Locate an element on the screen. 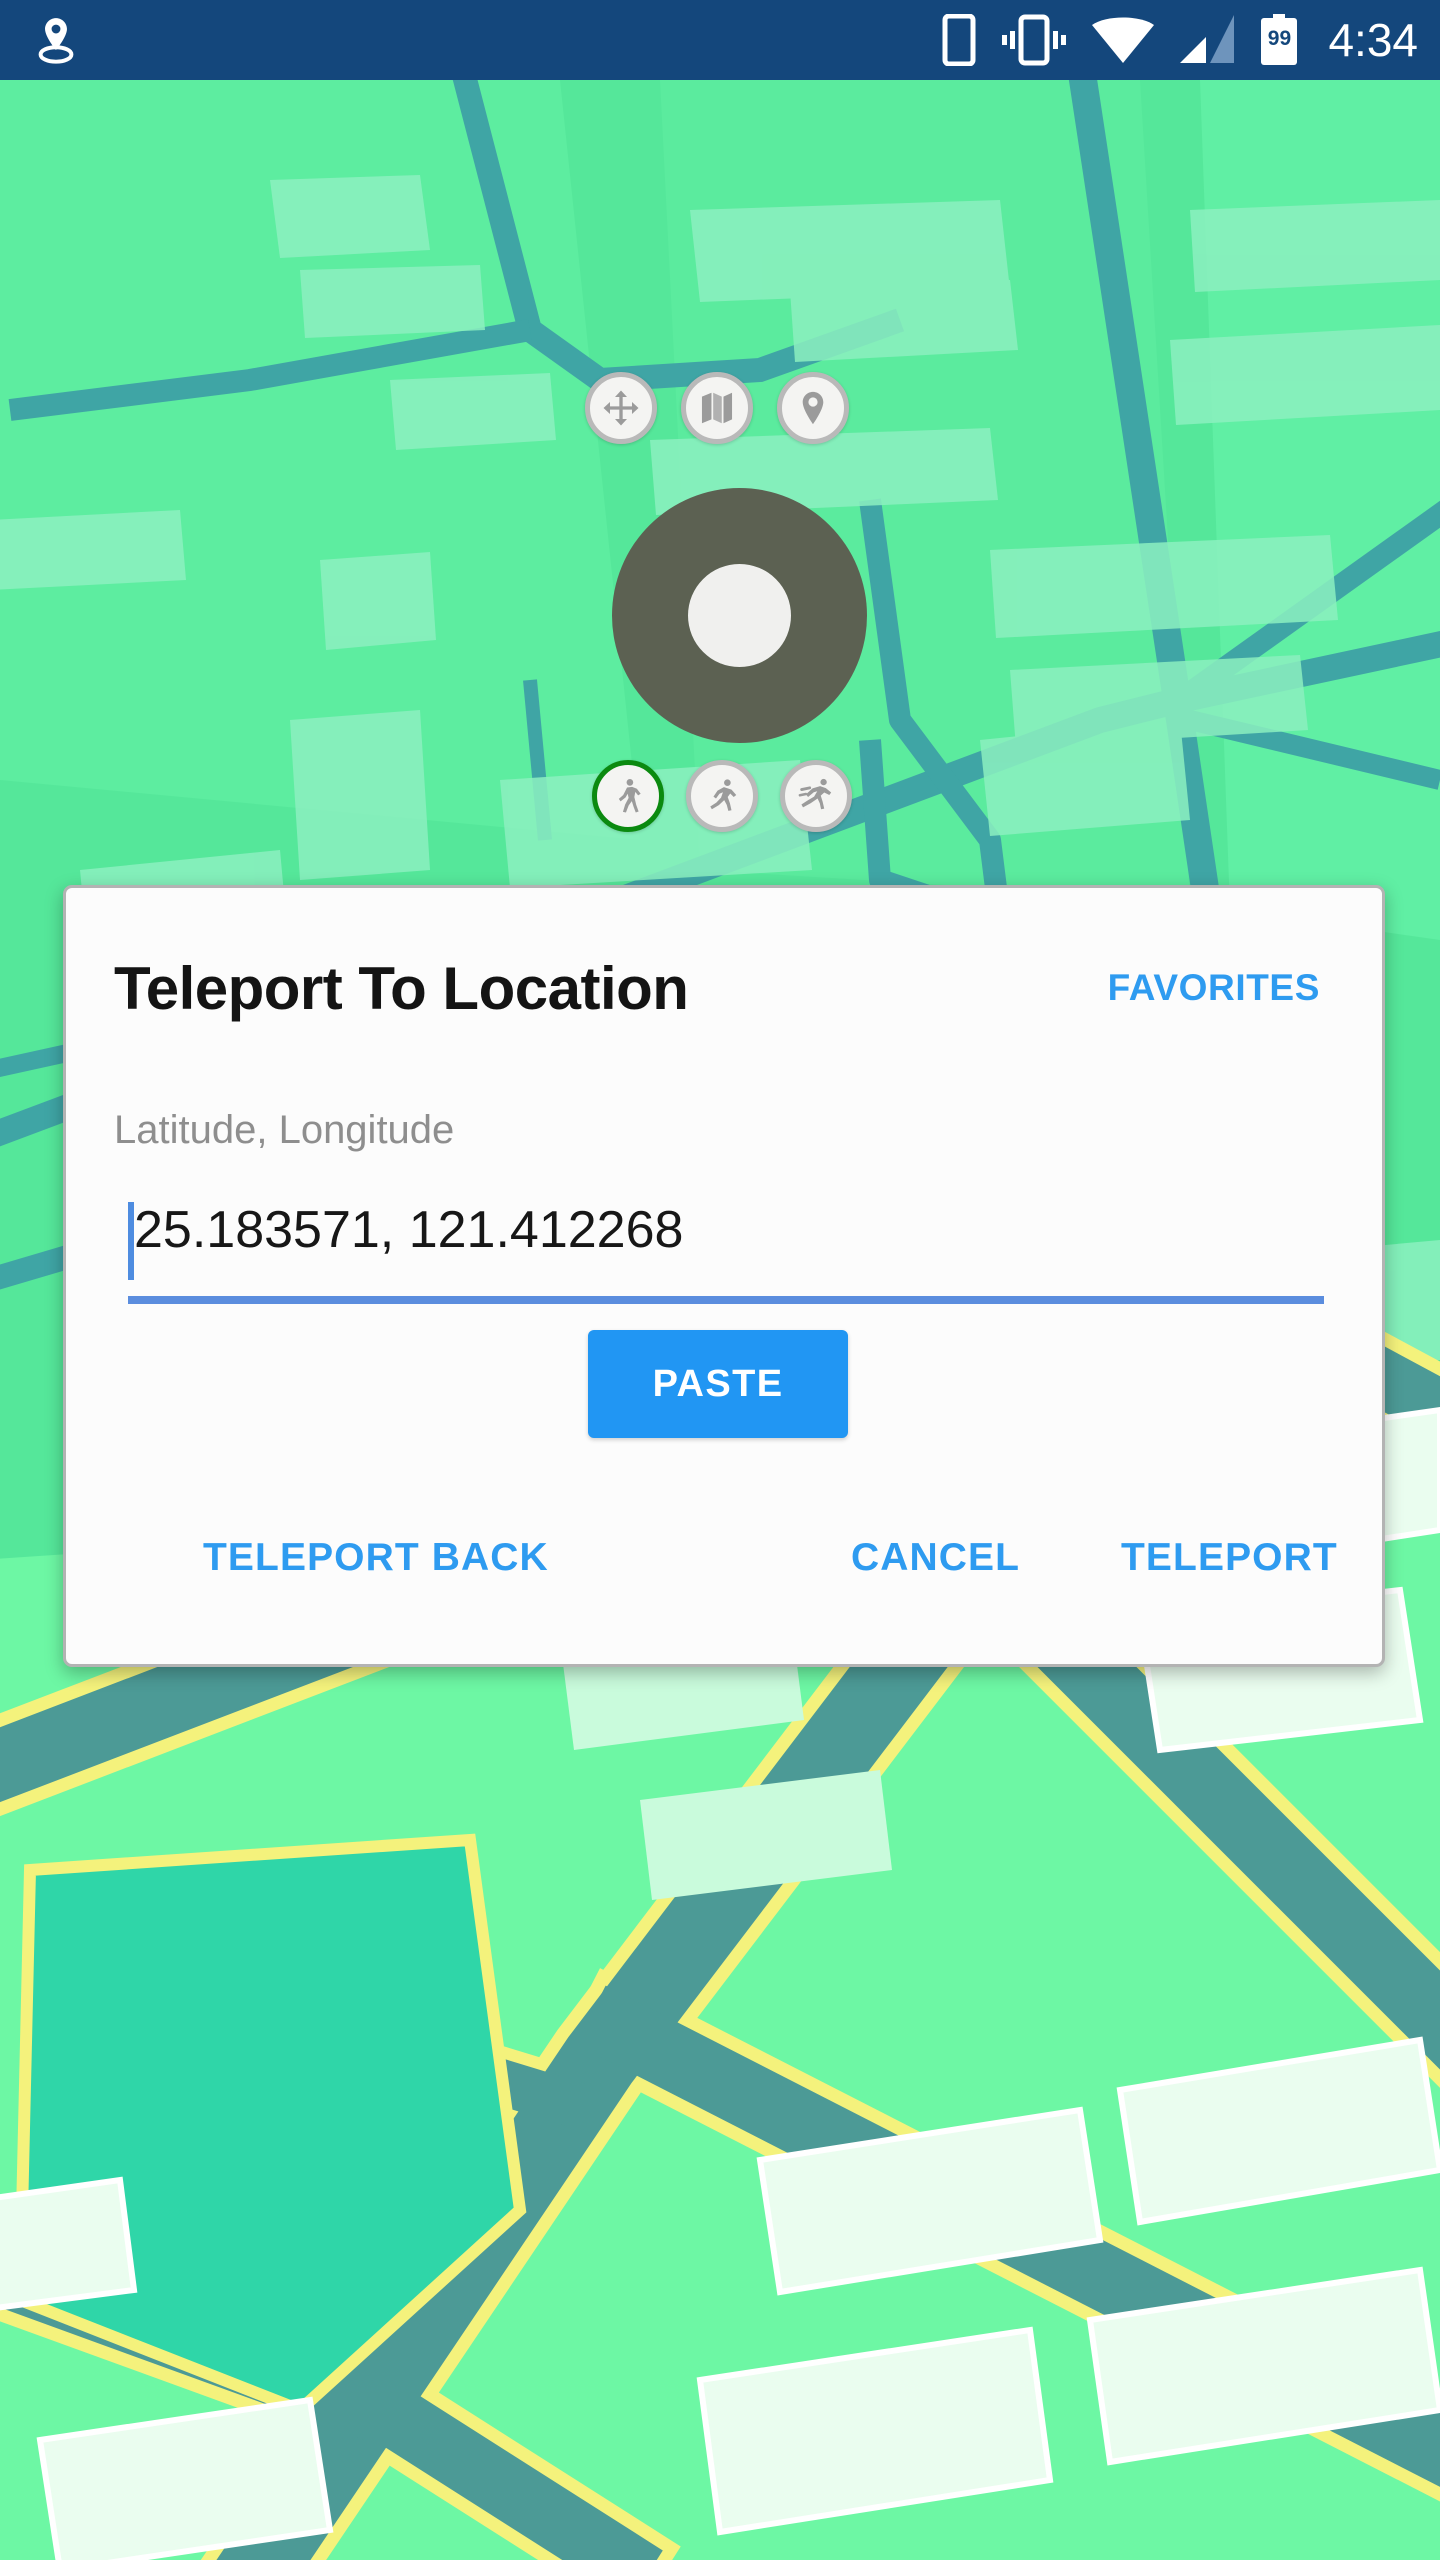 The width and height of the screenshot is (1440, 2560). wifi-icon is located at coordinates (1123, 40).